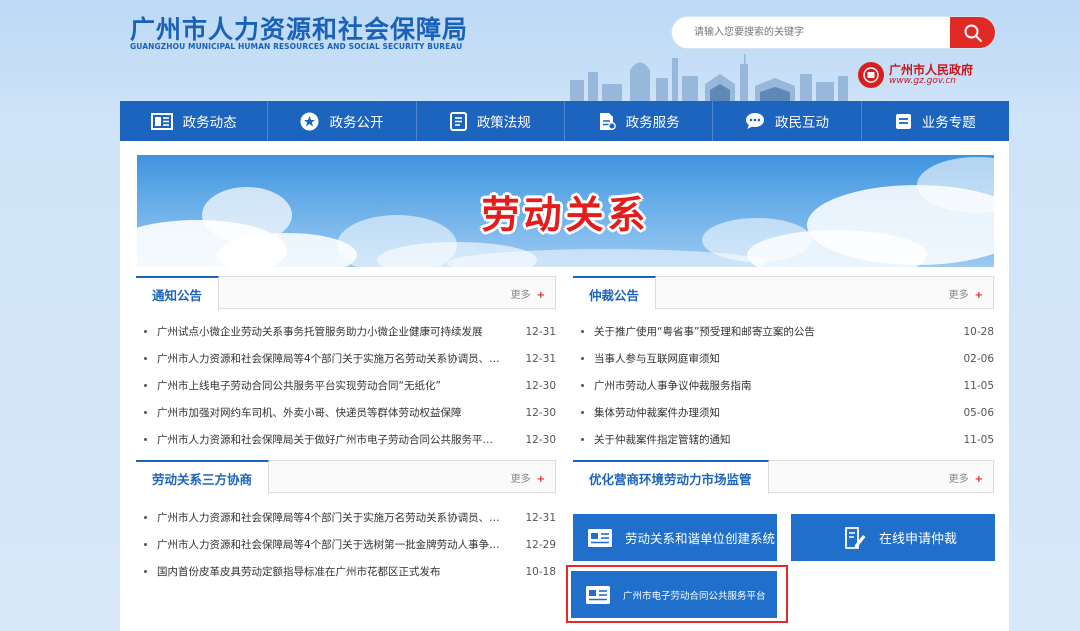  I want to click on edit-document-icon, so click(855, 537).